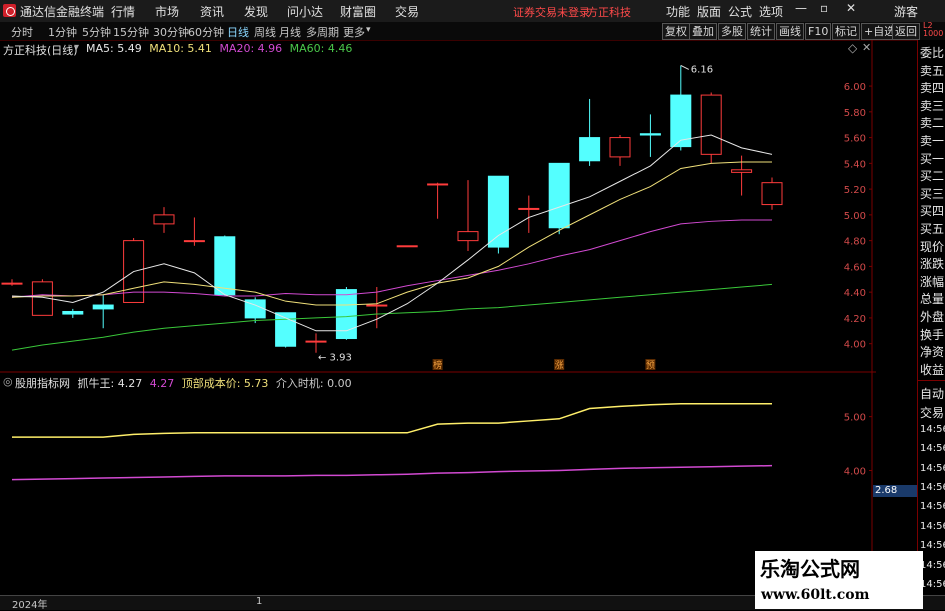 Image resolution: width=945 pixels, height=611 pixels. I want to click on marker-label: 涨, so click(559, 365).